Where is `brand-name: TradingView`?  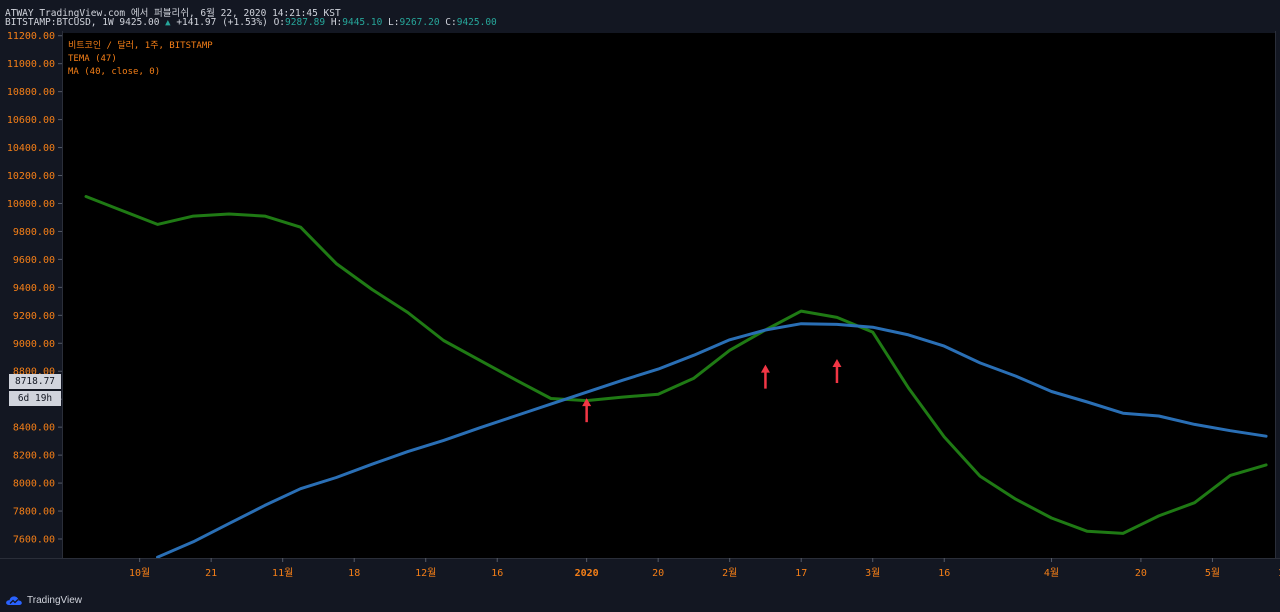 brand-name: TradingView is located at coordinates (55, 600).